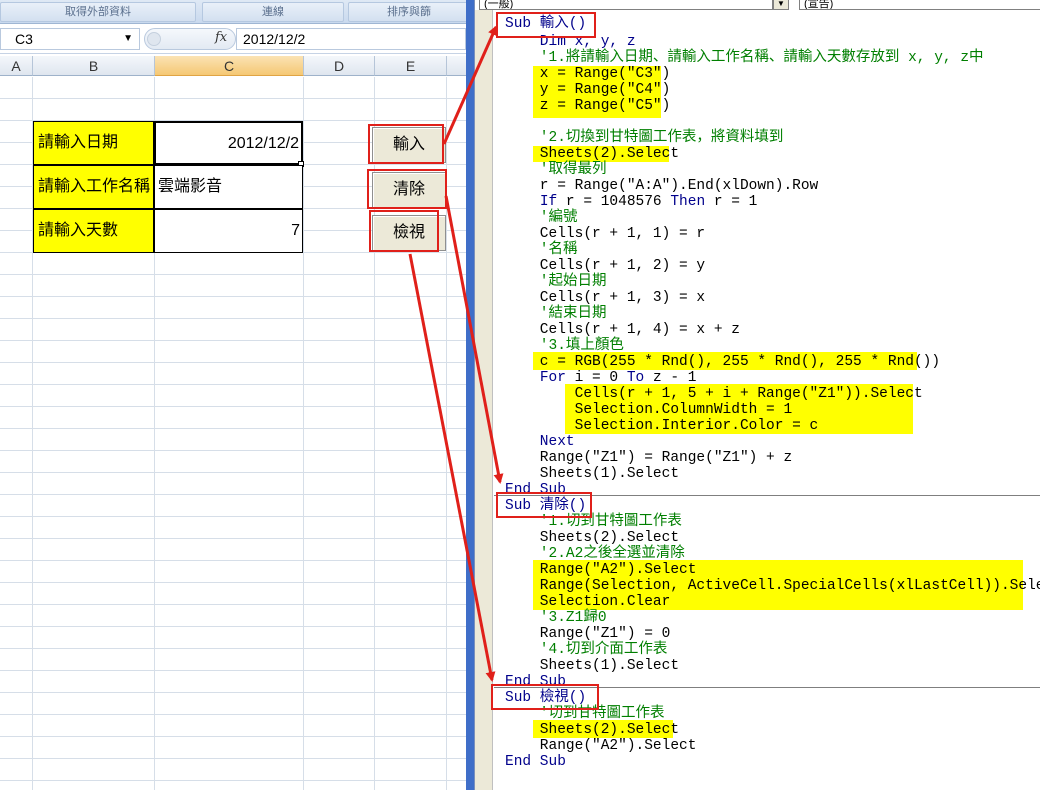  What do you see at coordinates (229, 66) in the screenshot?
I see `column-header-c: C` at bounding box center [229, 66].